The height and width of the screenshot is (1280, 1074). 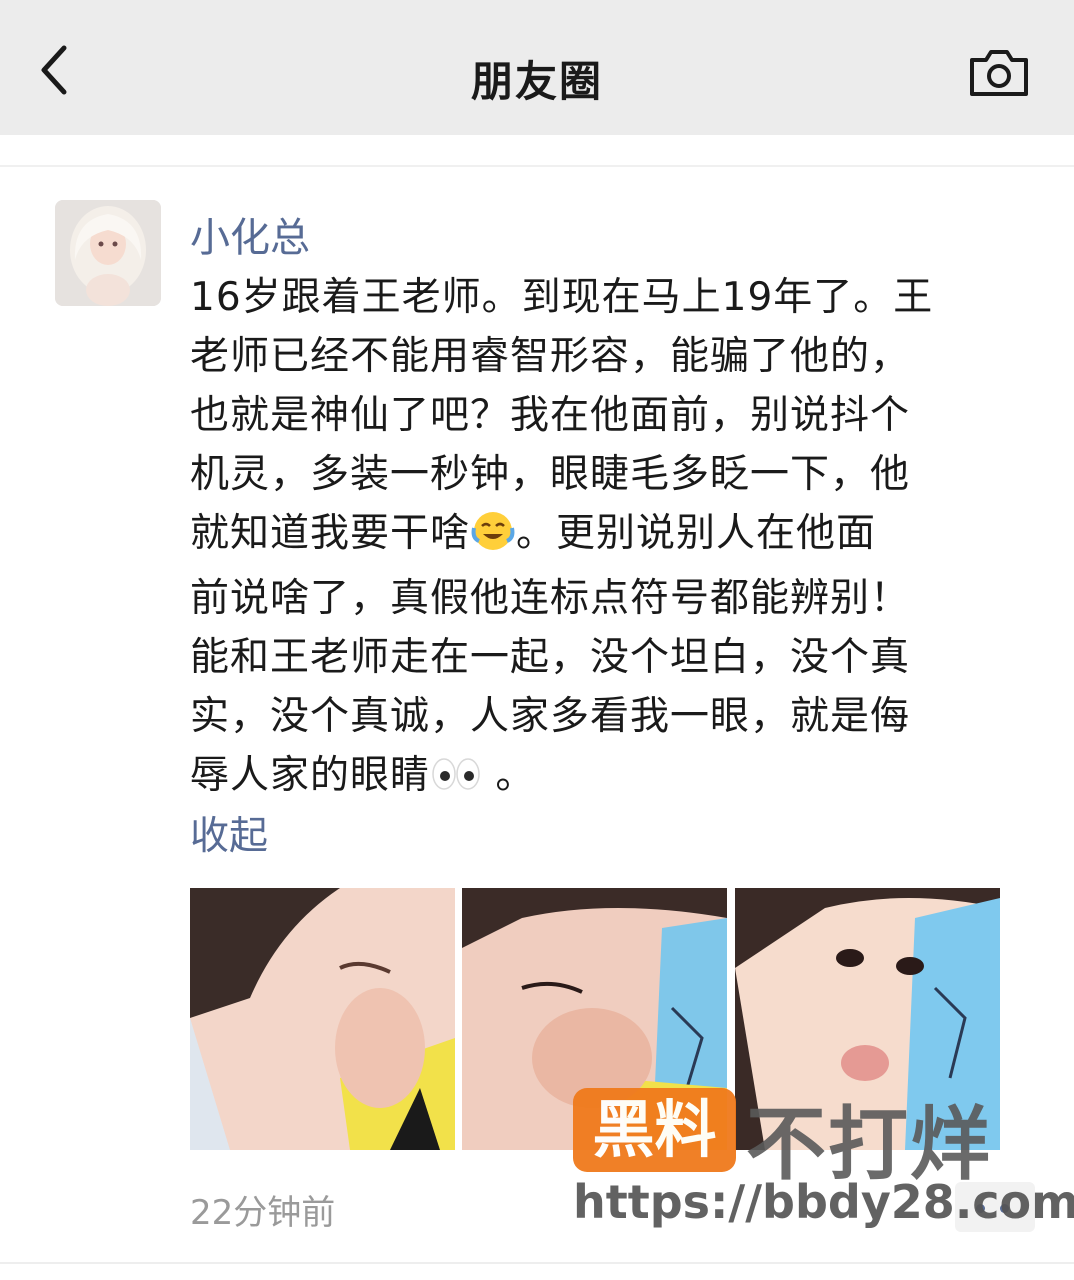 I want to click on watermark-badge: 黑料, so click(x=654, y=1130).